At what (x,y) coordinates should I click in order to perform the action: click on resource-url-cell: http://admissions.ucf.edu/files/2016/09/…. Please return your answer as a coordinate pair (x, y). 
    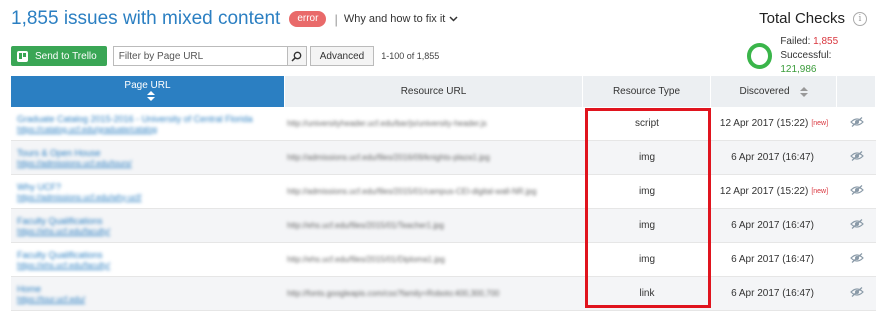
    Looking at the image, I should click on (434, 157).